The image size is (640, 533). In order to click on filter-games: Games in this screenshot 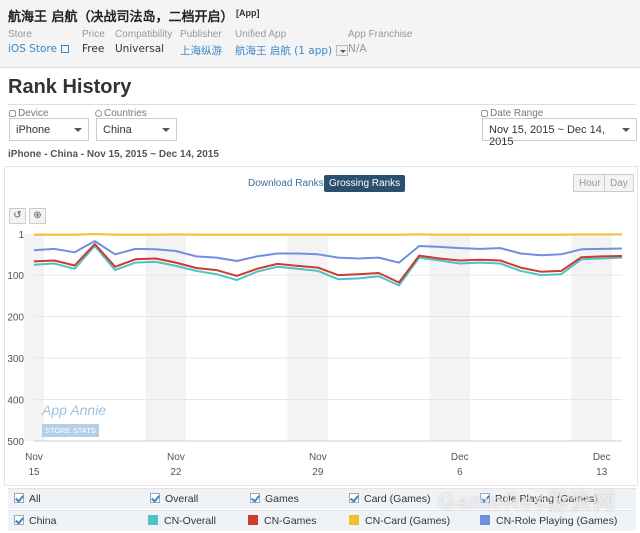, I will do `click(274, 499)`.